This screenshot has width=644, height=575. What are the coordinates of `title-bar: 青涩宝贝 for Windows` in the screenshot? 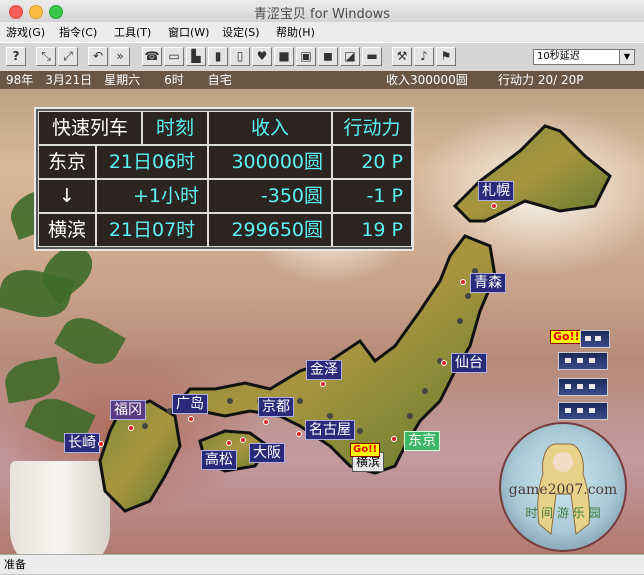 It's located at (322, 11).